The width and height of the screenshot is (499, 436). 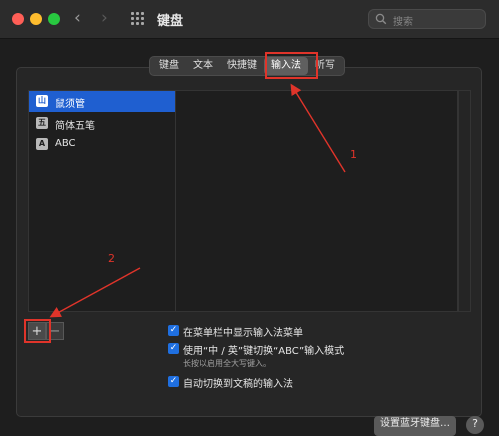 What do you see at coordinates (95, 292) in the screenshot?
I see `arrow-to-add-button` at bounding box center [95, 292].